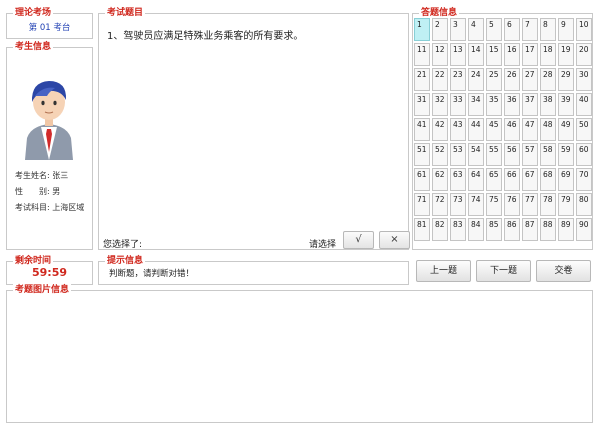 Image resolution: width=600 pixels, height=428 pixels. I want to click on answer-cell: 18, so click(548, 54).